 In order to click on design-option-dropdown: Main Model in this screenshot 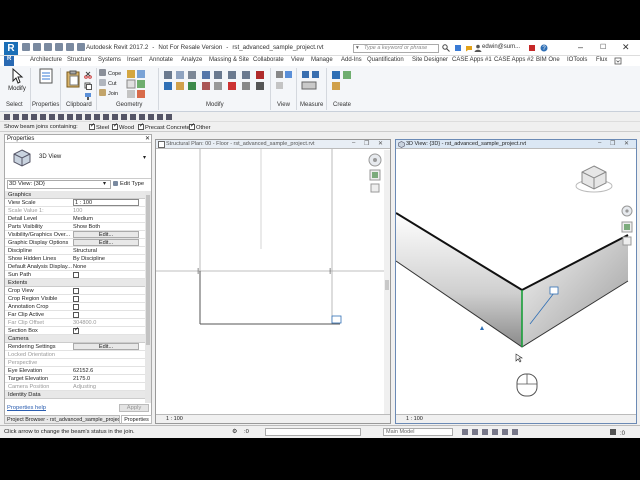, I will do `click(418, 432)`.